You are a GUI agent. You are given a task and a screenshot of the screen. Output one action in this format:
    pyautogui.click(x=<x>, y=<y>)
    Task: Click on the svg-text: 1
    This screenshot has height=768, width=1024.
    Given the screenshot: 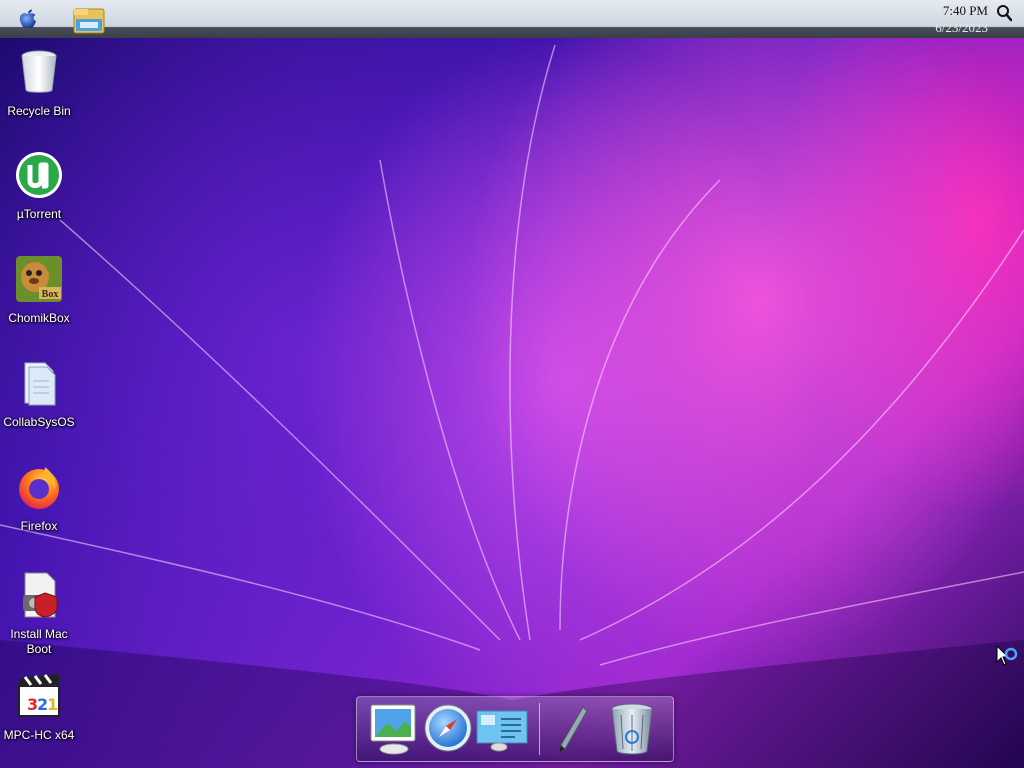 What is the action you would take?
    pyautogui.click(x=52, y=704)
    